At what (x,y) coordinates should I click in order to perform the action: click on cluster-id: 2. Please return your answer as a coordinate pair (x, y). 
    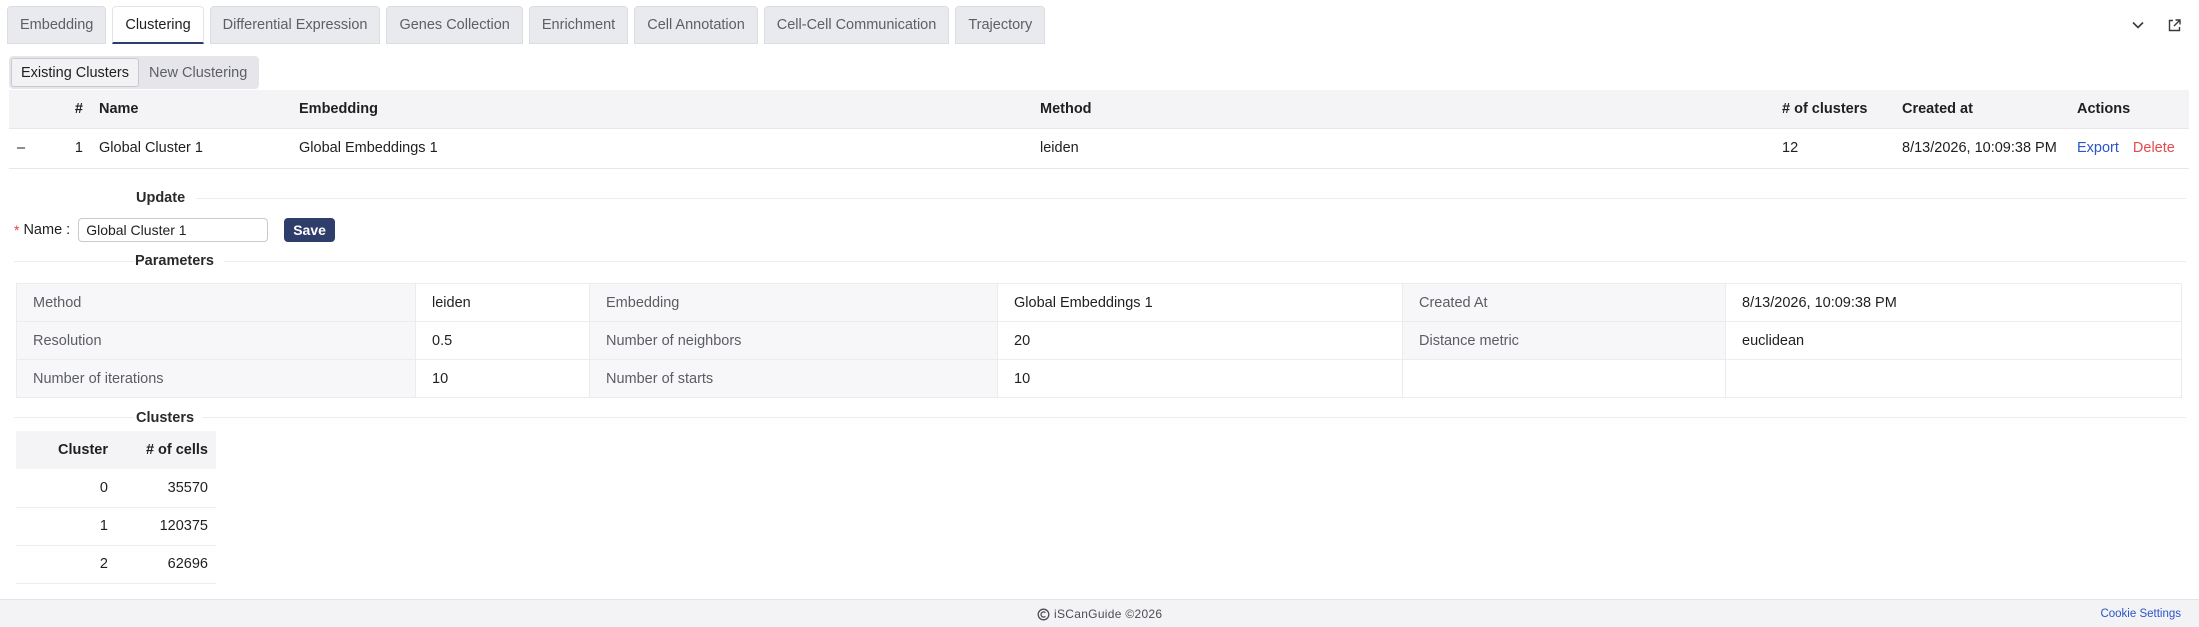
    Looking at the image, I should click on (66, 564).